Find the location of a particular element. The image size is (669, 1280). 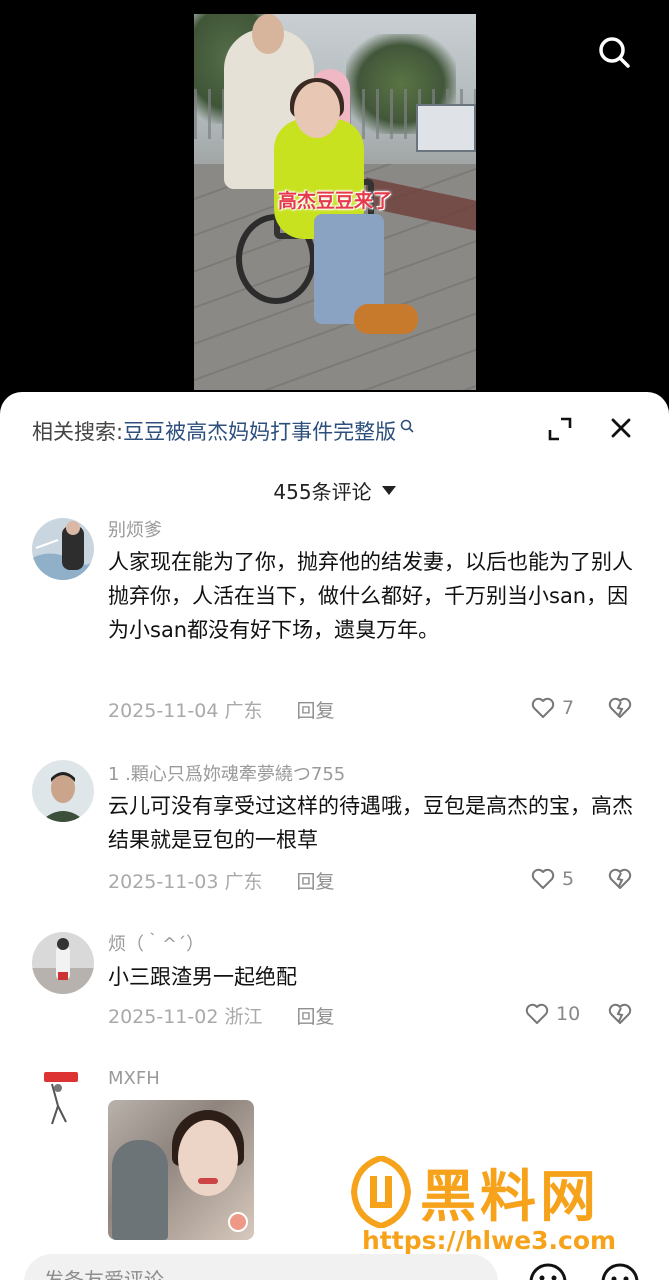

like-button: 5 is located at coordinates (565, 879).